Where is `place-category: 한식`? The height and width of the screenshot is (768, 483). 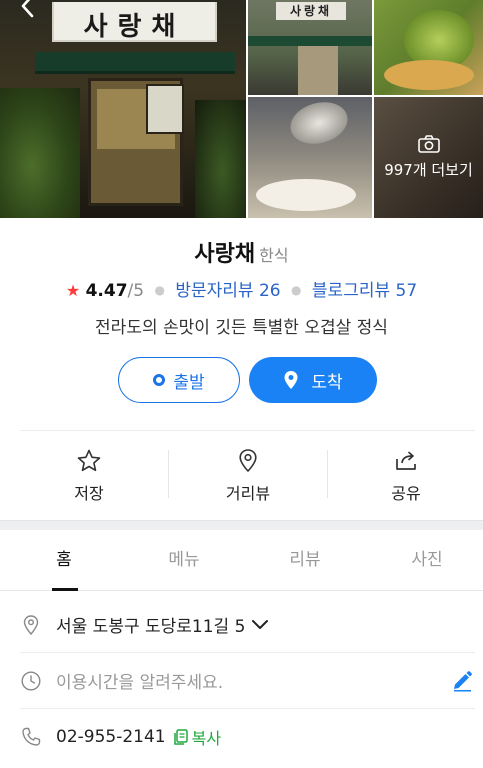
place-category: 한식 is located at coordinates (274, 255).